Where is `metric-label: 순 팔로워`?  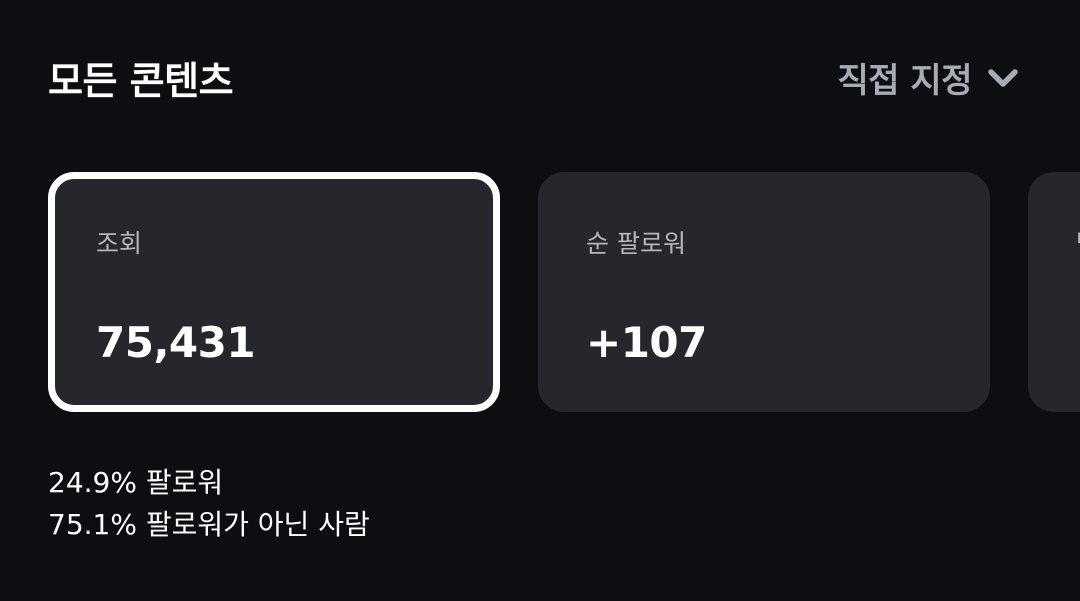
metric-label: 순 팔로워 is located at coordinates (636, 243).